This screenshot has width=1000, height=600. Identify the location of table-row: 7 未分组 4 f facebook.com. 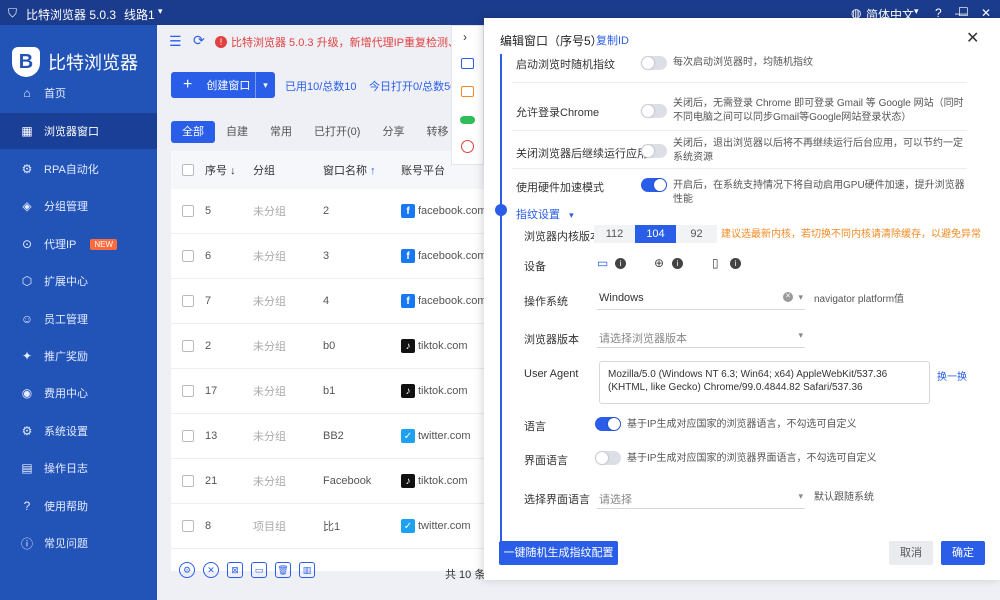
(336, 301).